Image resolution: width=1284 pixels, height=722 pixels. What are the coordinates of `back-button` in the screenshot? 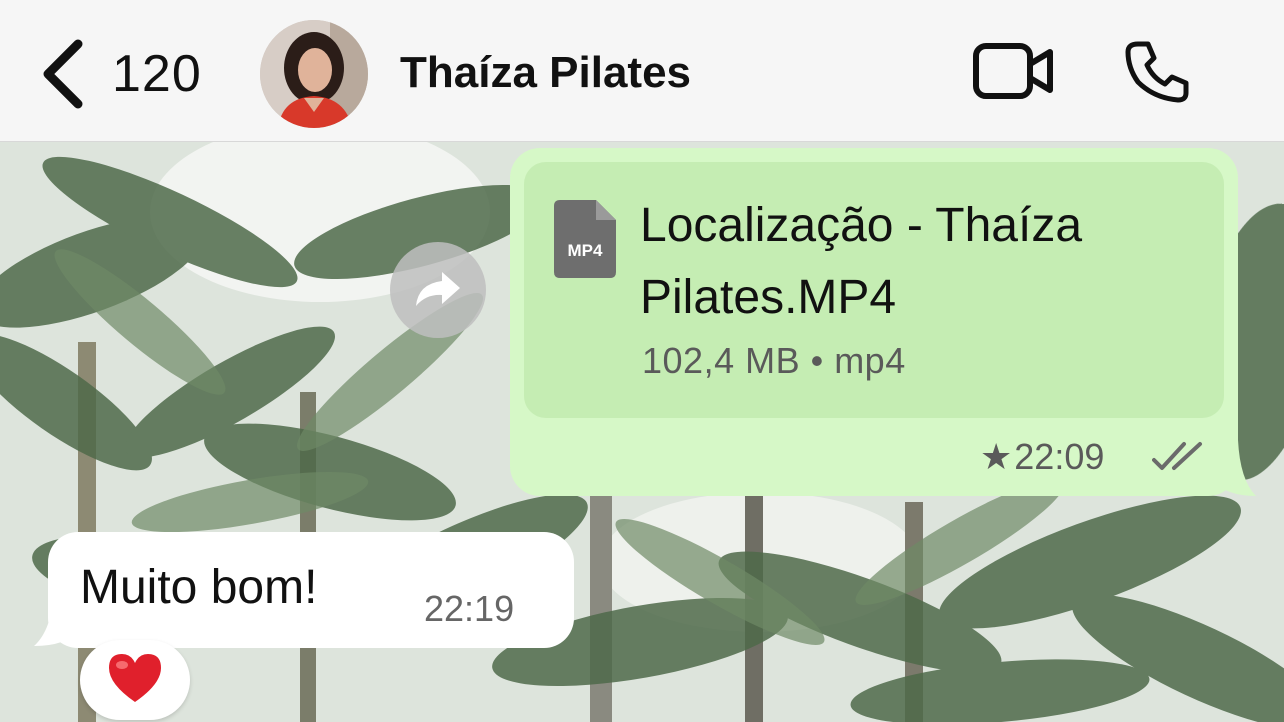 It's located at (63, 74).